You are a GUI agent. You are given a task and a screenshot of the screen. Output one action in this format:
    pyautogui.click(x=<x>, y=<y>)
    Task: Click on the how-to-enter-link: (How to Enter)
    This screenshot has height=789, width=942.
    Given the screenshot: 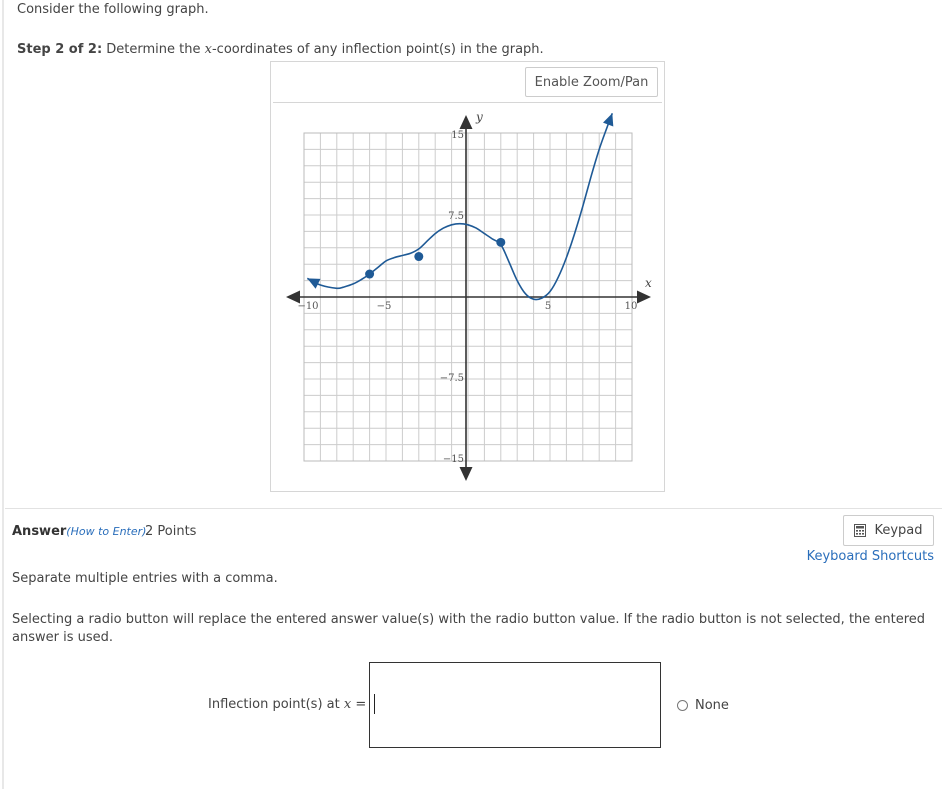 What is the action you would take?
    pyautogui.click(x=106, y=531)
    